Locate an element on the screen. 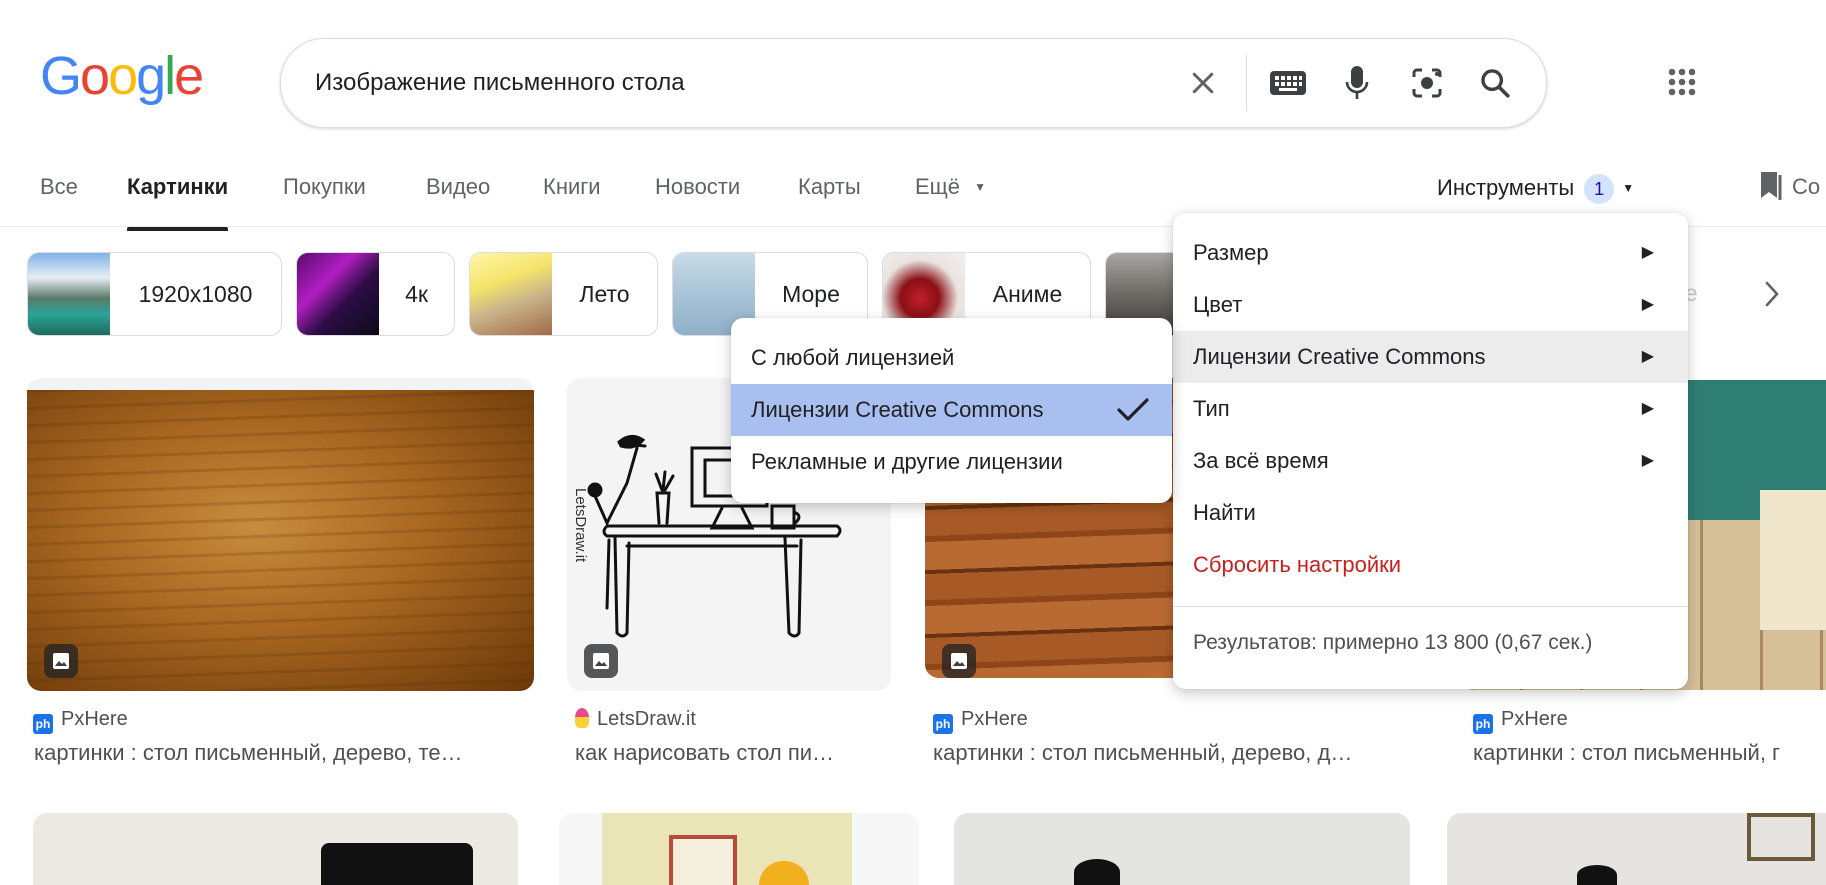 The image size is (1826, 885). search-icon is located at coordinates (1495, 83).